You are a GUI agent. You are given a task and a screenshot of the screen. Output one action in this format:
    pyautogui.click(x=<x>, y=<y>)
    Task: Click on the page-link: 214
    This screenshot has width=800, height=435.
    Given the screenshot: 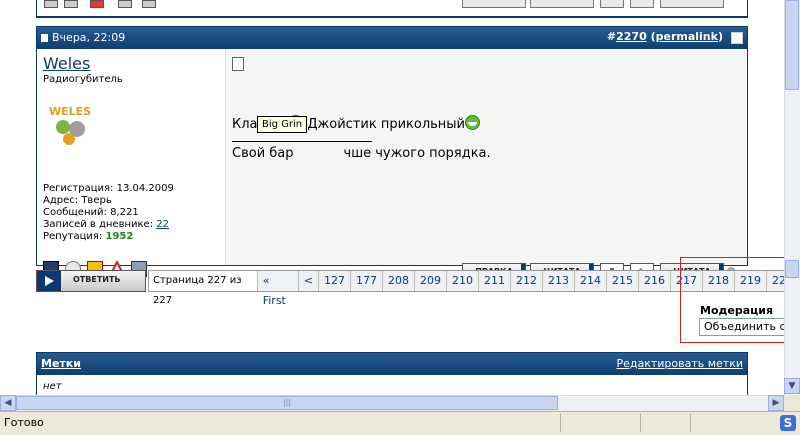 What is the action you would take?
    pyautogui.click(x=591, y=281)
    